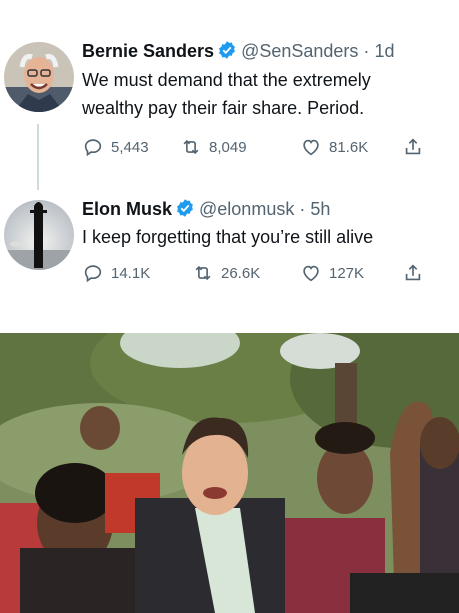 This screenshot has width=459, height=613. What do you see at coordinates (131, 273) in the screenshot?
I see `reply-count: 14.1K` at bounding box center [131, 273].